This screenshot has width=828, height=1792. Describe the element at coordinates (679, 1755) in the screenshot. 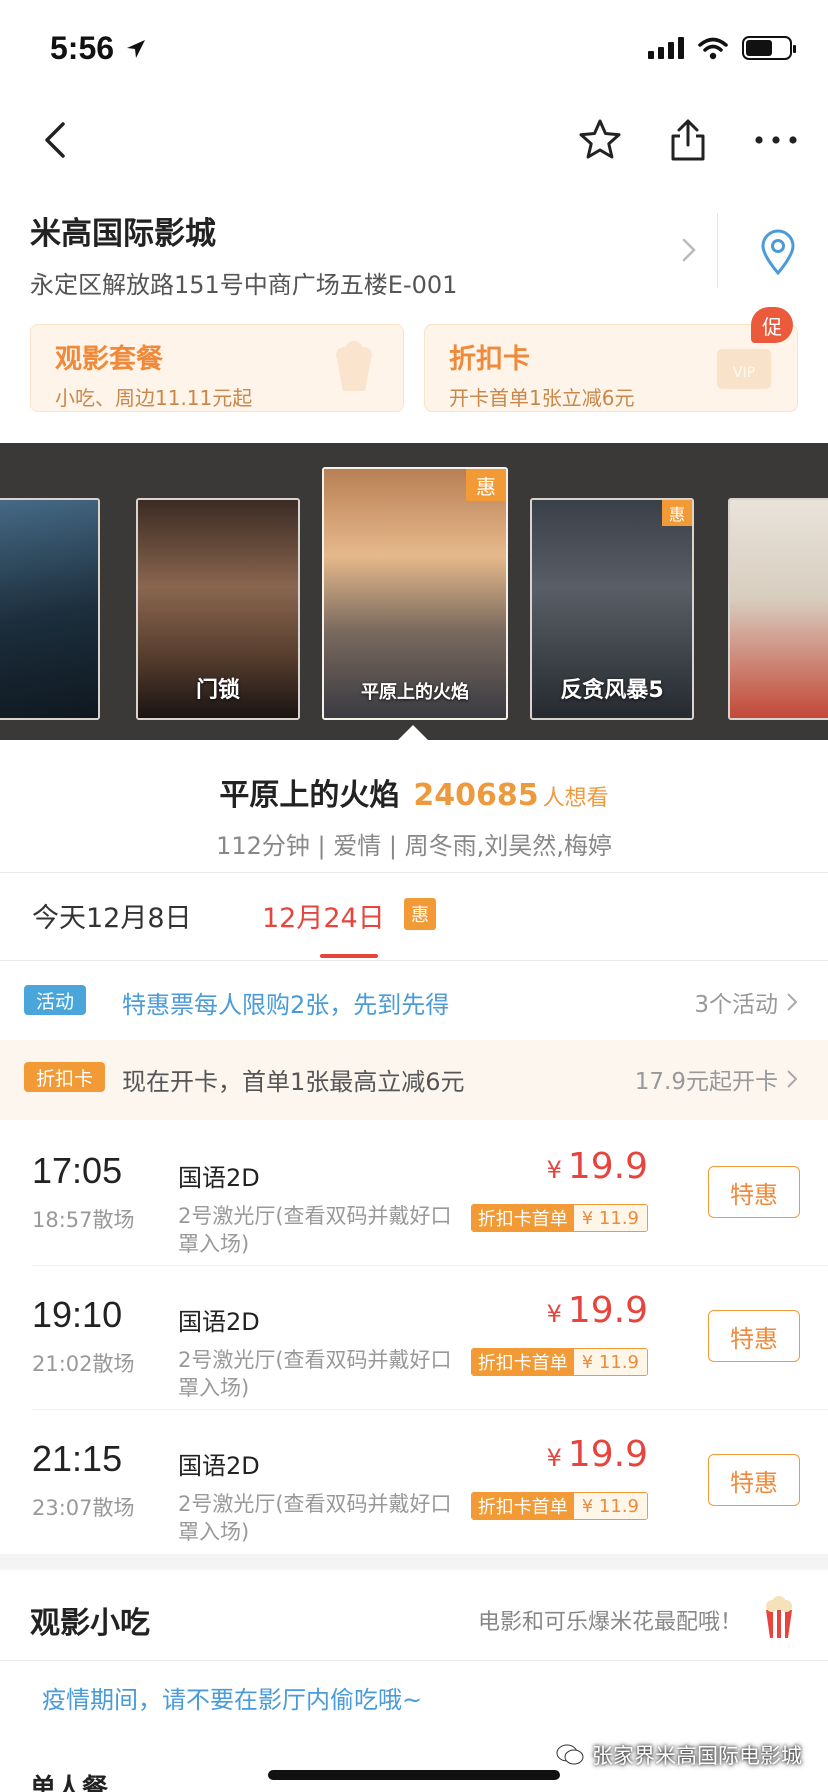

I see `watermark: 张家界米高国际电影城` at that location.